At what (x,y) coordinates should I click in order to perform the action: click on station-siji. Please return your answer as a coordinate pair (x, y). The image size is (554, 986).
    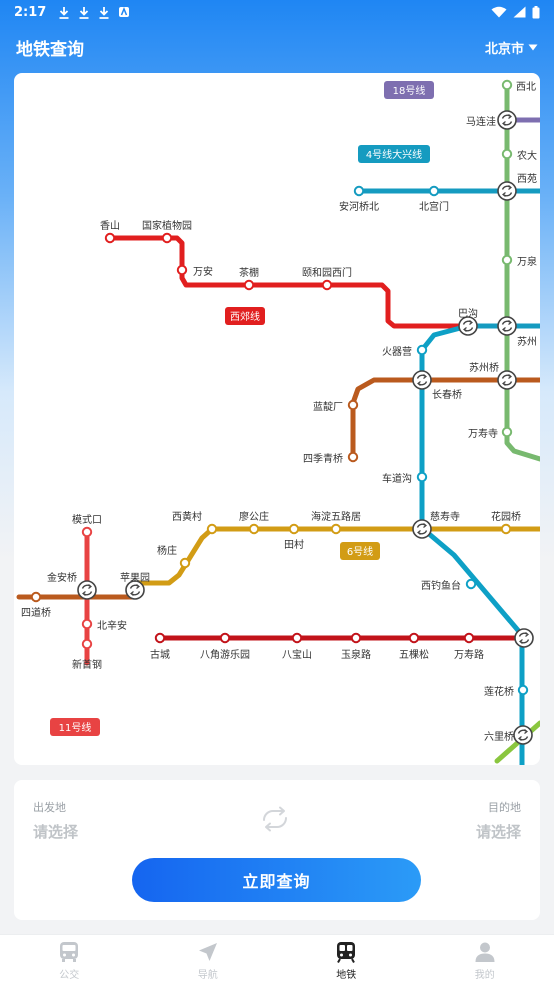
    Looking at the image, I should click on (353, 457).